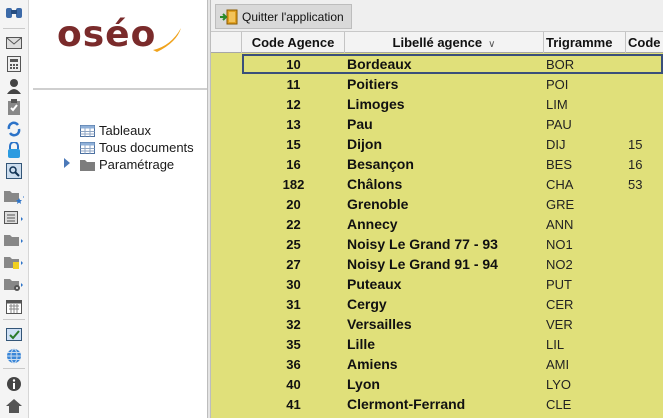 This screenshot has width=663, height=418. I want to click on table-row: 15 Dijon DIJ 15, so click(437, 144).